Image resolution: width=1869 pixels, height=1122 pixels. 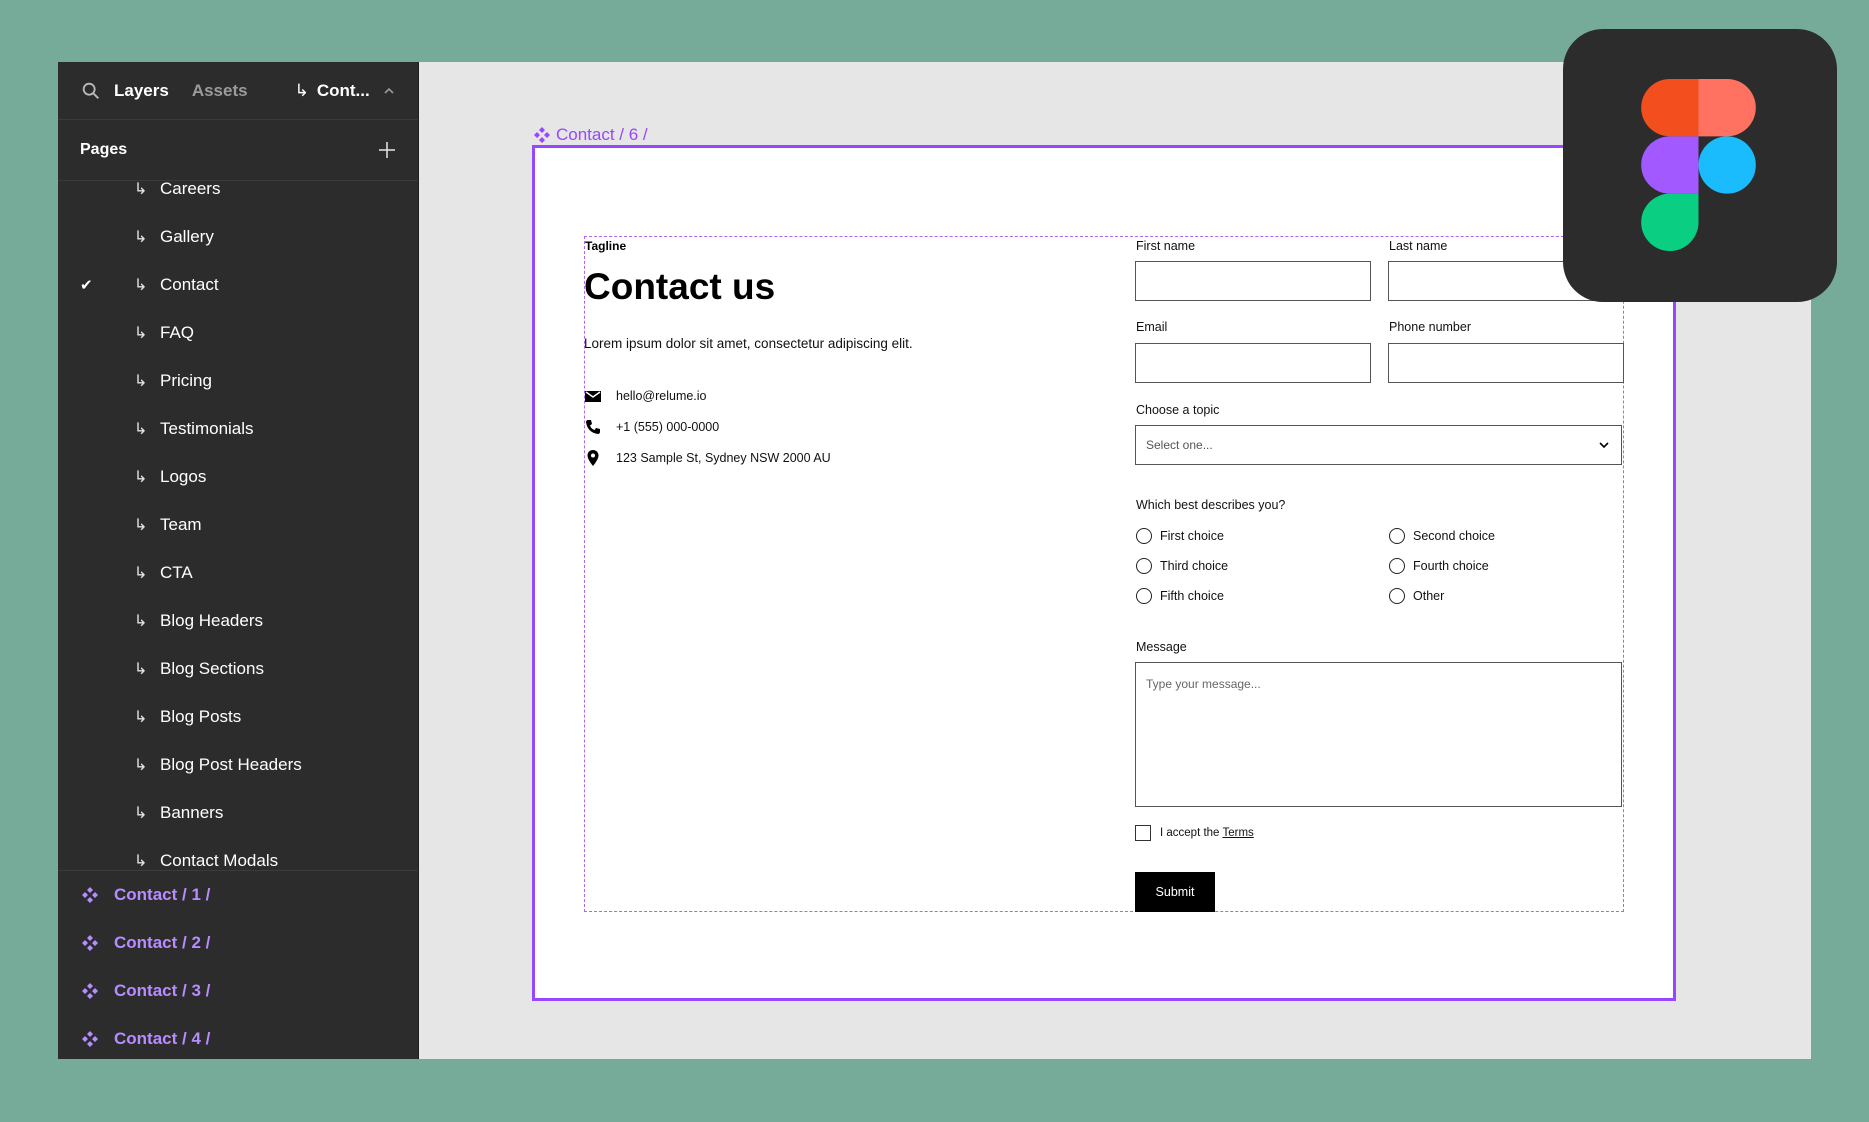 What do you see at coordinates (1253, 363) in the screenshot?
I see `email-input` at bounding box center [1253, 363].